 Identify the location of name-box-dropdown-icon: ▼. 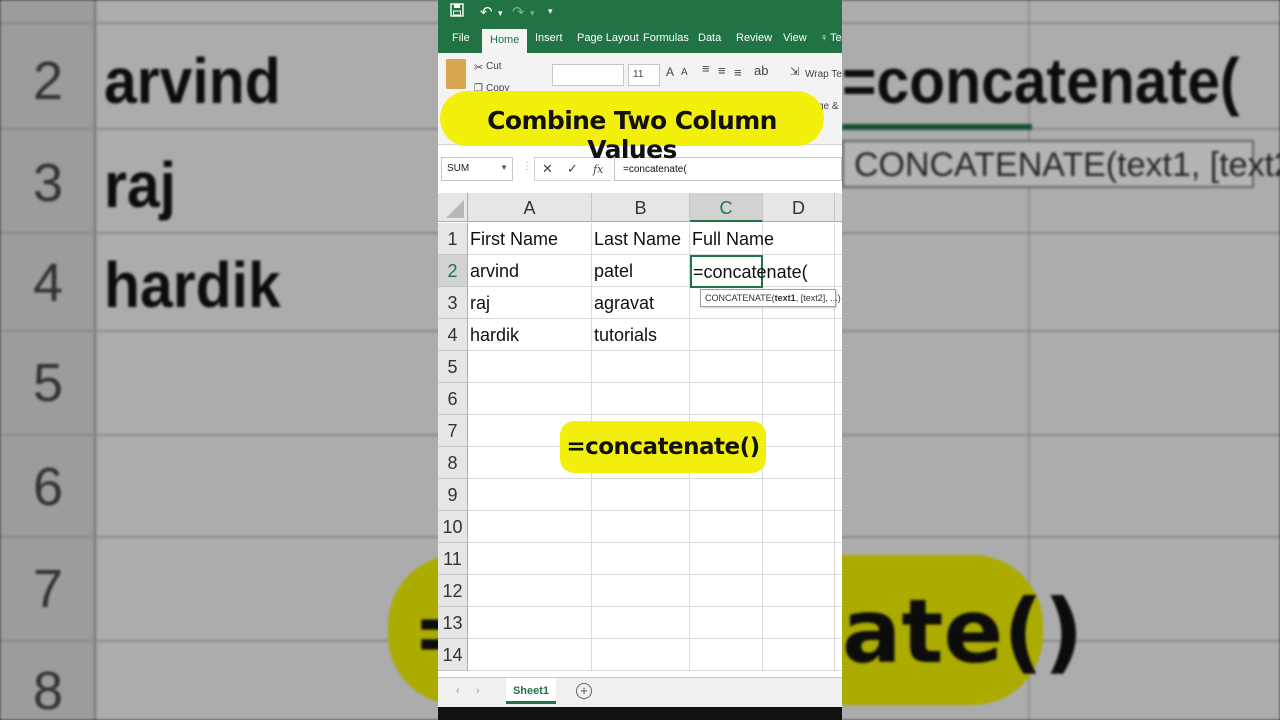
(504, 167).